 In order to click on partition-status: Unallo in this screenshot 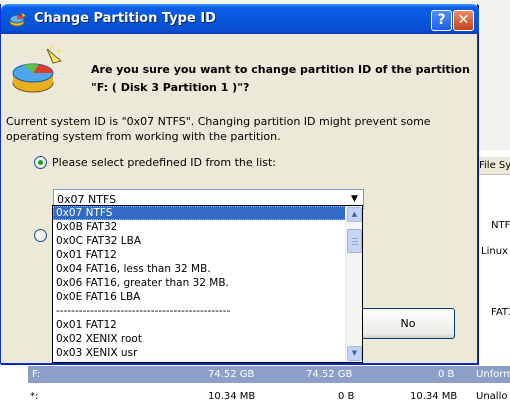, I will do `click(492, 396)`.